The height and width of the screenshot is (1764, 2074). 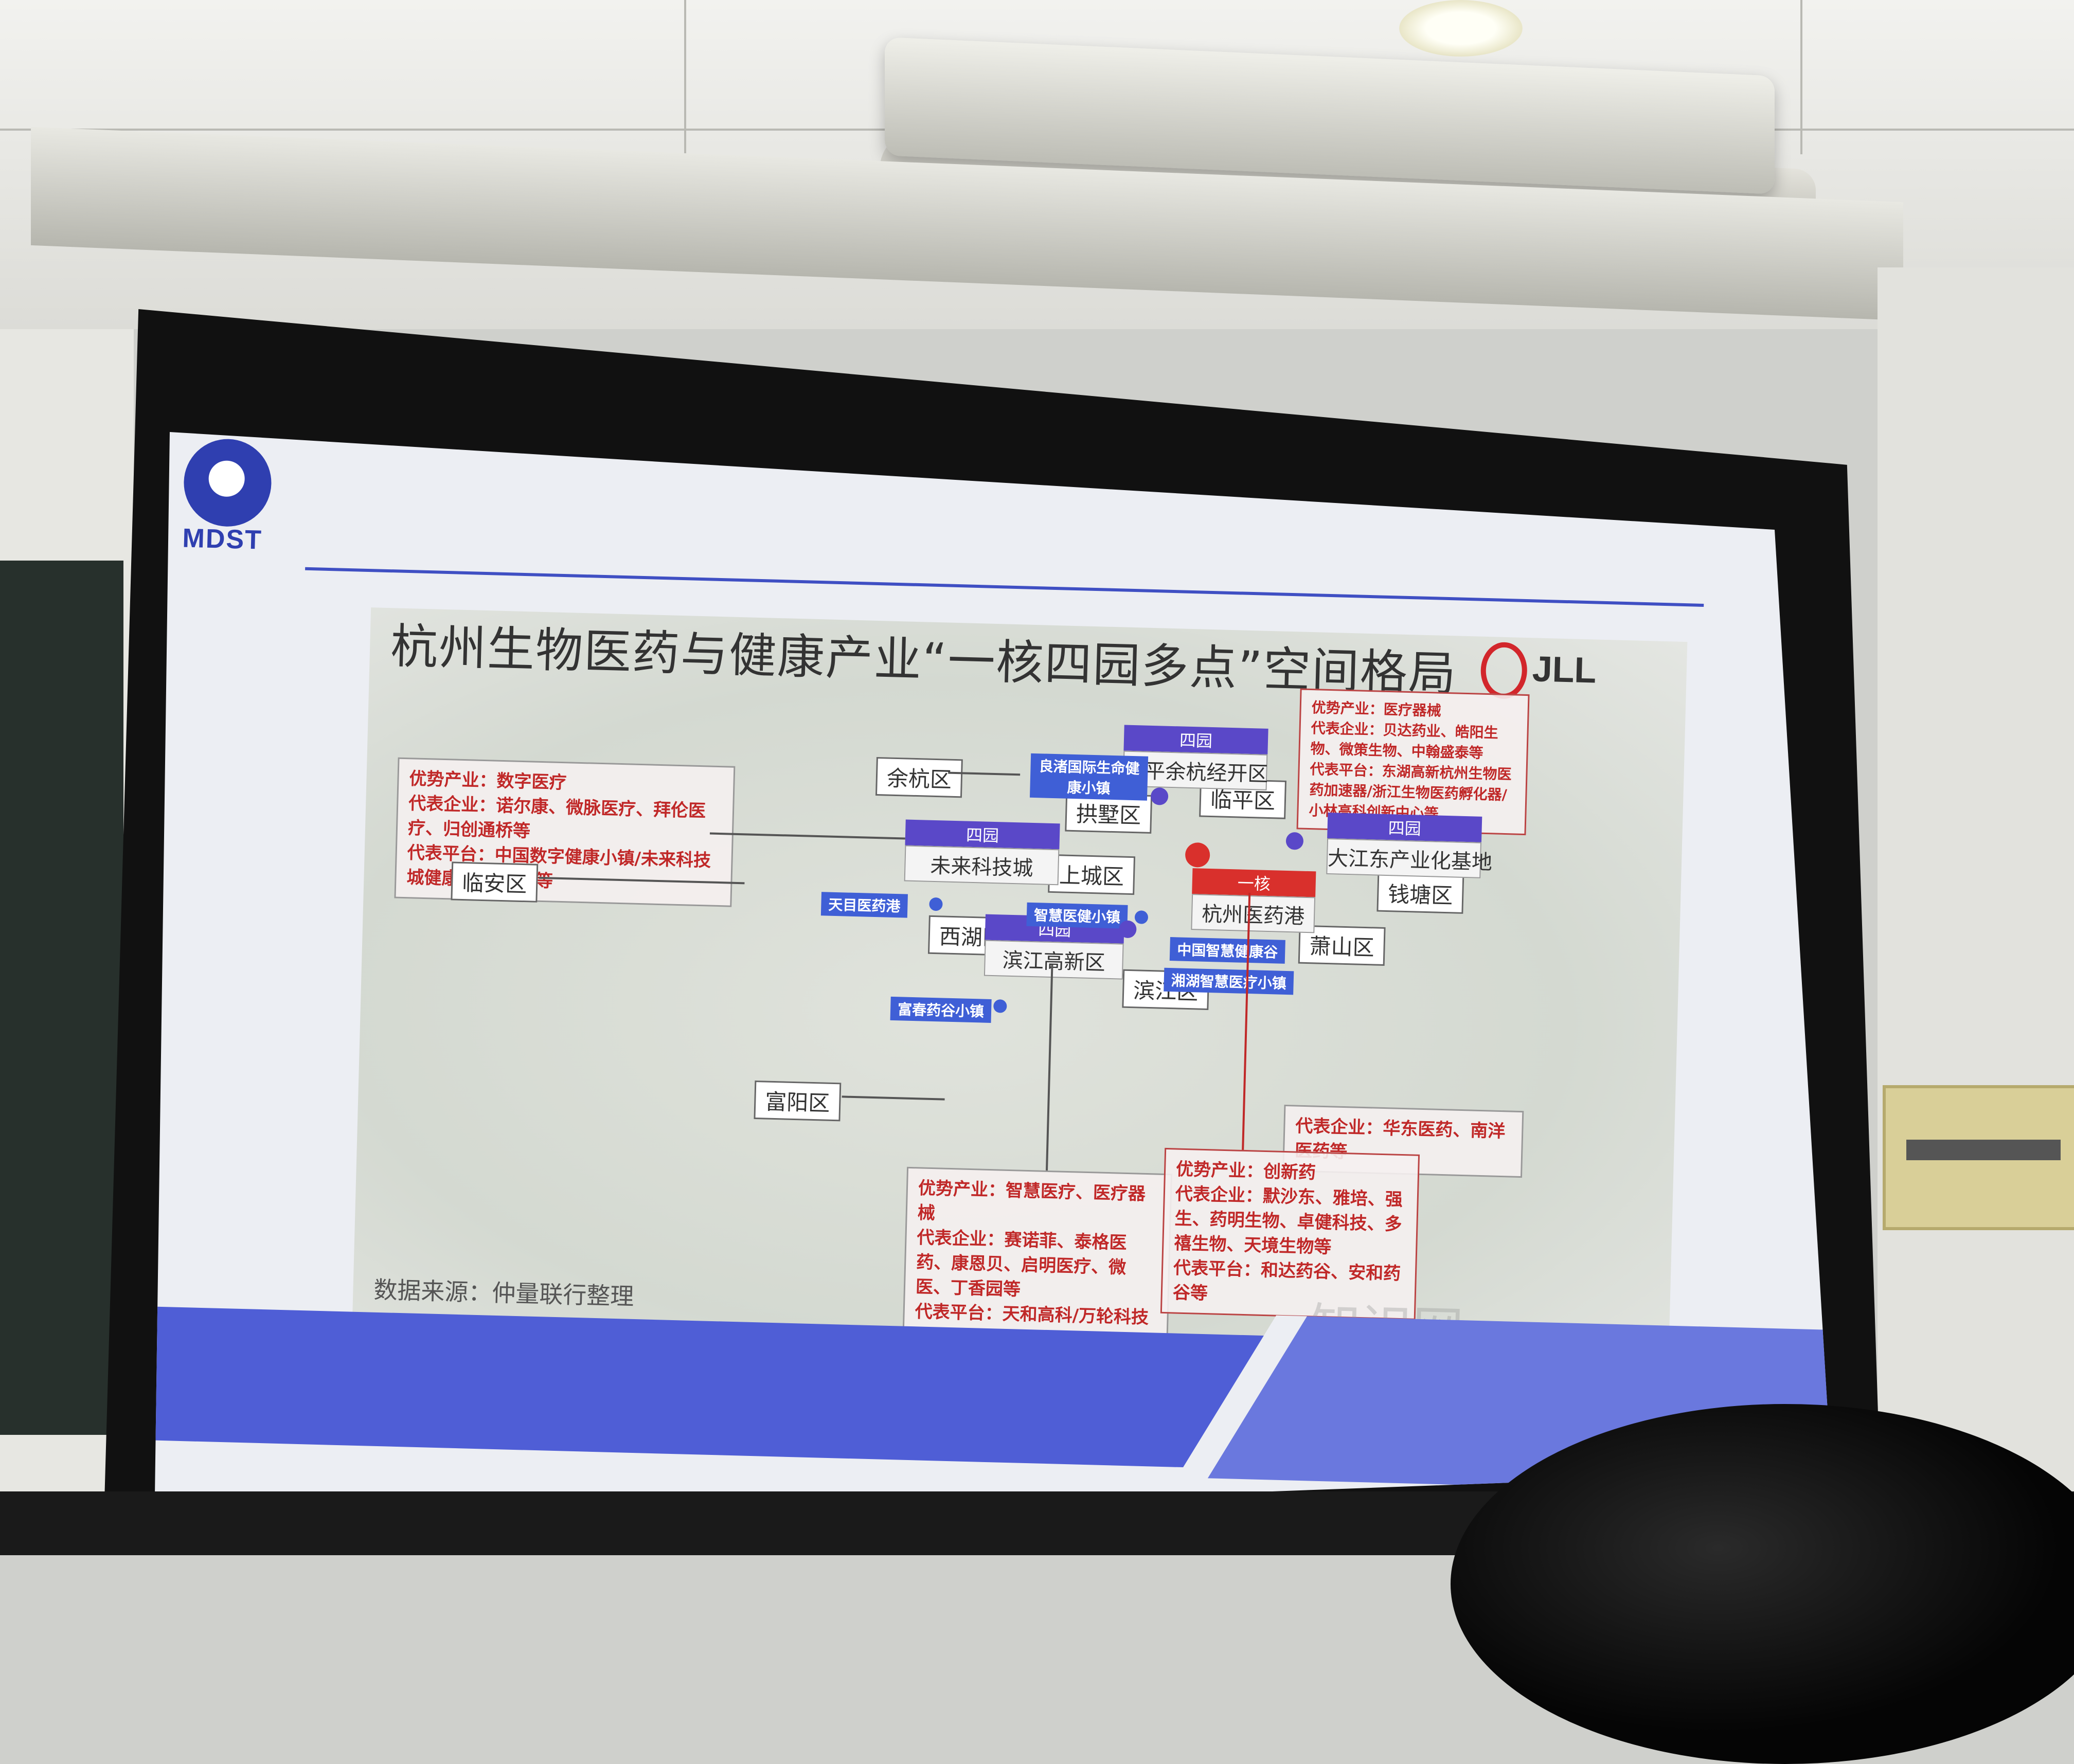 What do you see at coordinates (1077, 915) in the screenshot?
I see `town-smart-health: 智慧医健小镇` at bounding box center [1077, 915].